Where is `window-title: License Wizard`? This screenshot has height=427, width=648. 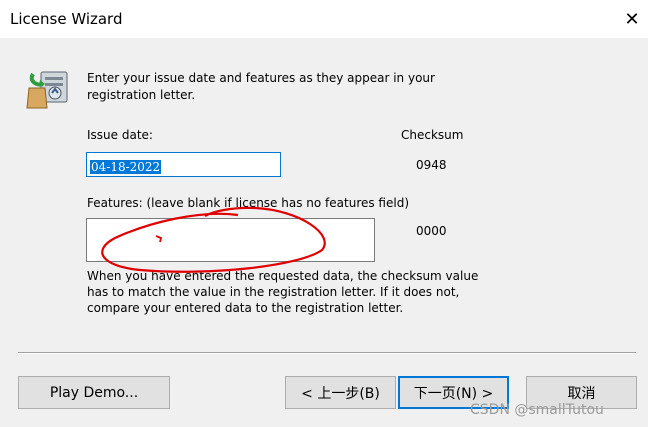 window-title: License Wizard is located at coordinates (66, 19).